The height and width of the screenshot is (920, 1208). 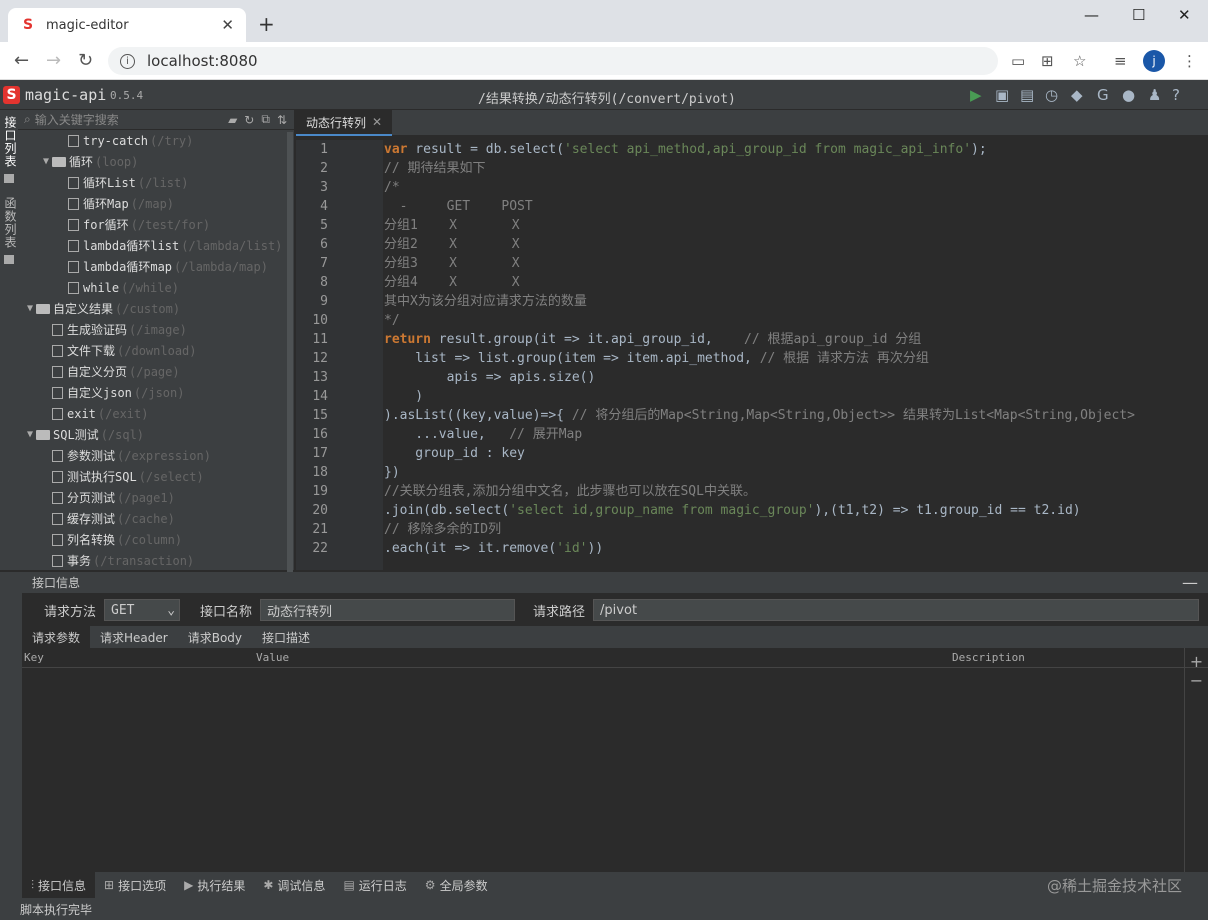 What do you see at coordinates (976, 95) in the screenshot?
I see `run-icon: ▶` at bounding box center [976, 95].